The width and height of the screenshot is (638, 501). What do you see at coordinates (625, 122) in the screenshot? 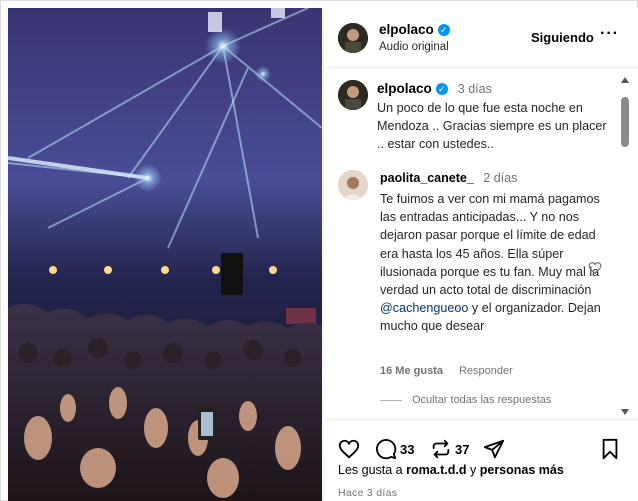
I see `scrollbar-thumb` at bounding box center [625, 122].